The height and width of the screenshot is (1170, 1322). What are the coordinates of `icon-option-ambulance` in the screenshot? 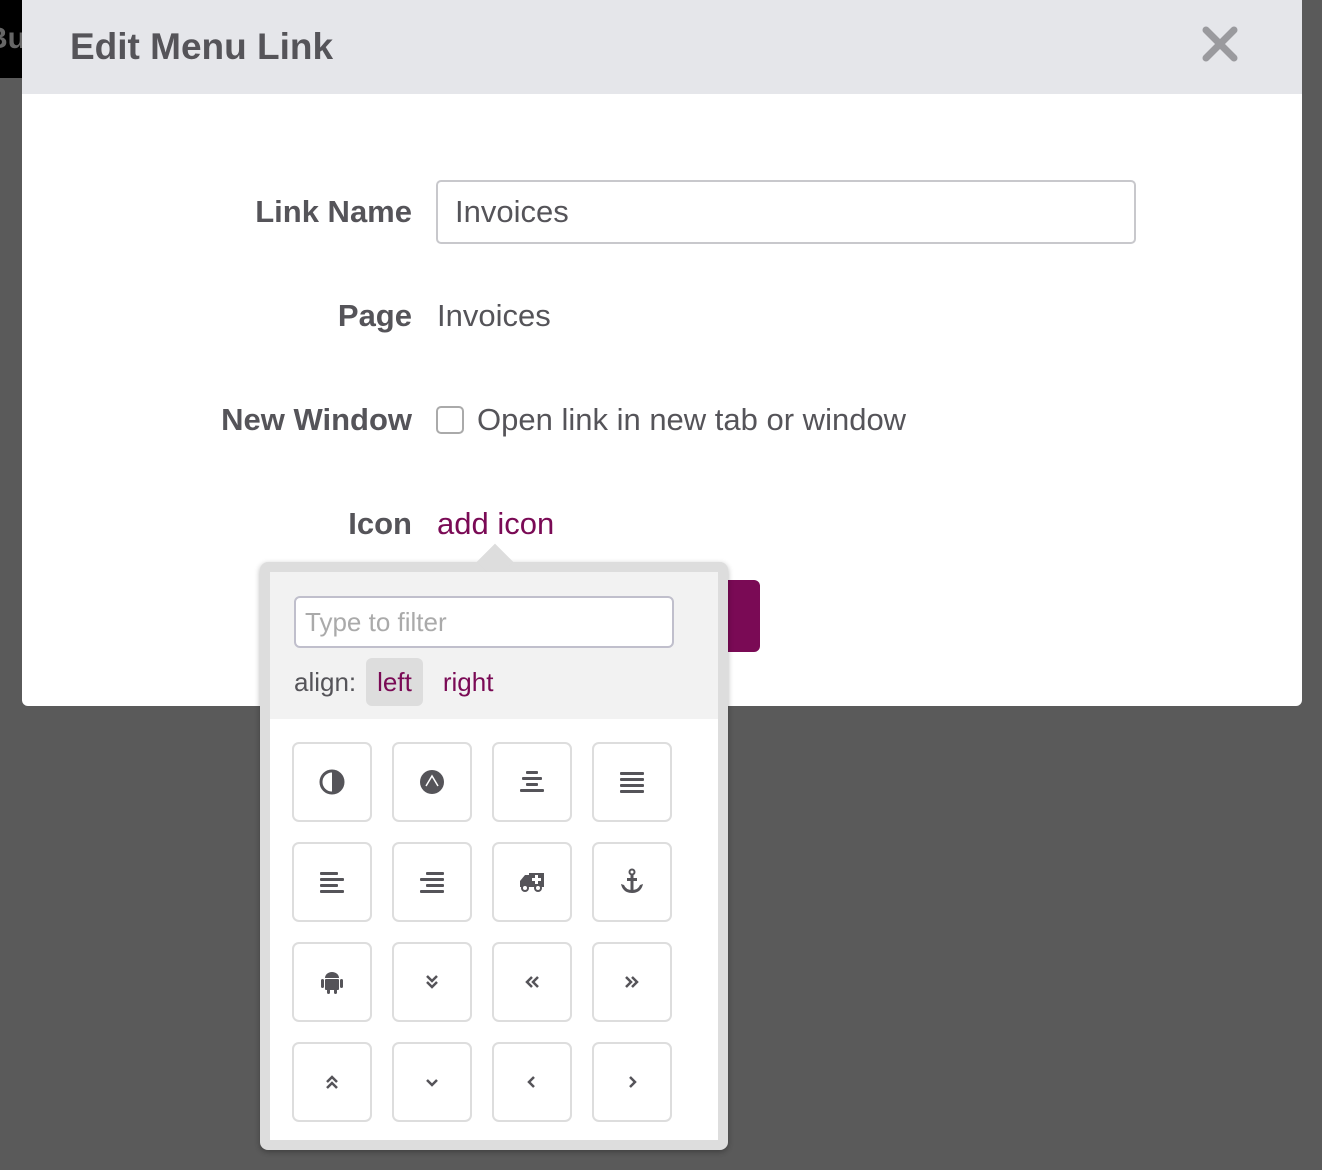 It's located at (532, 882).